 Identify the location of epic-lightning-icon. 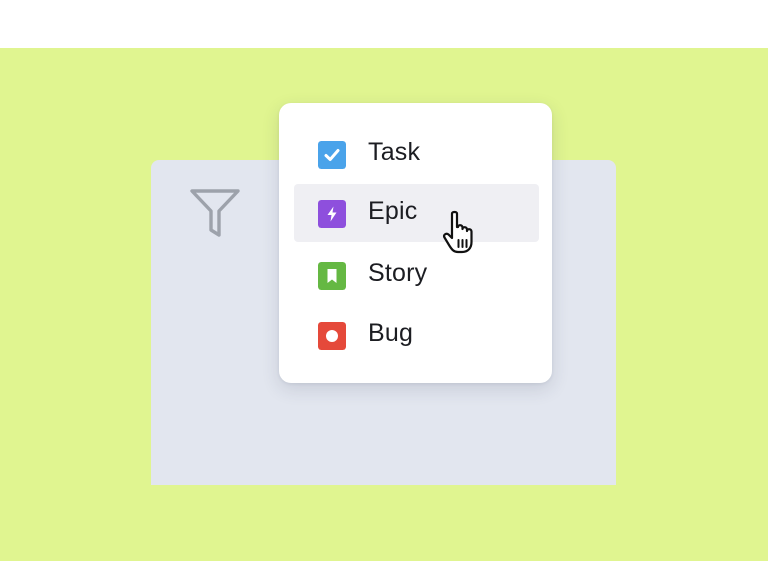
(332, 214).